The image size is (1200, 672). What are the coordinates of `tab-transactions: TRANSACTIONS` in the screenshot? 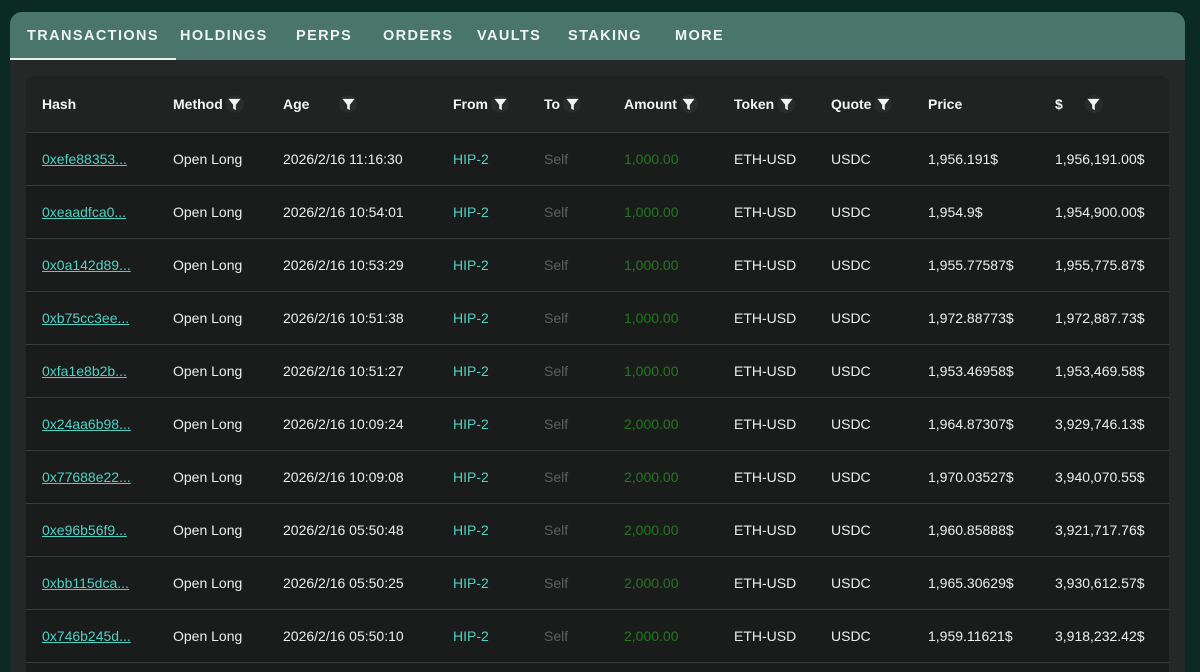 It's located at (93, 36).